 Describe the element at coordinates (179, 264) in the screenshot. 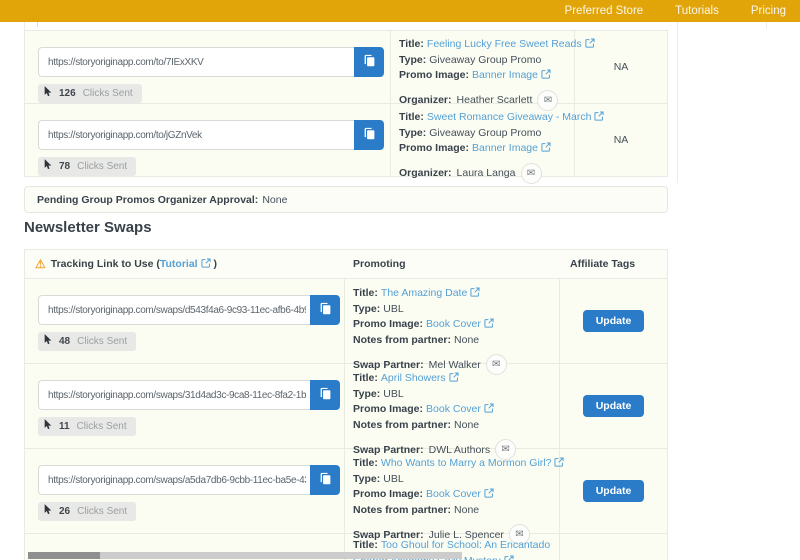

I see `tutorial-link: Tutorial` at that location.